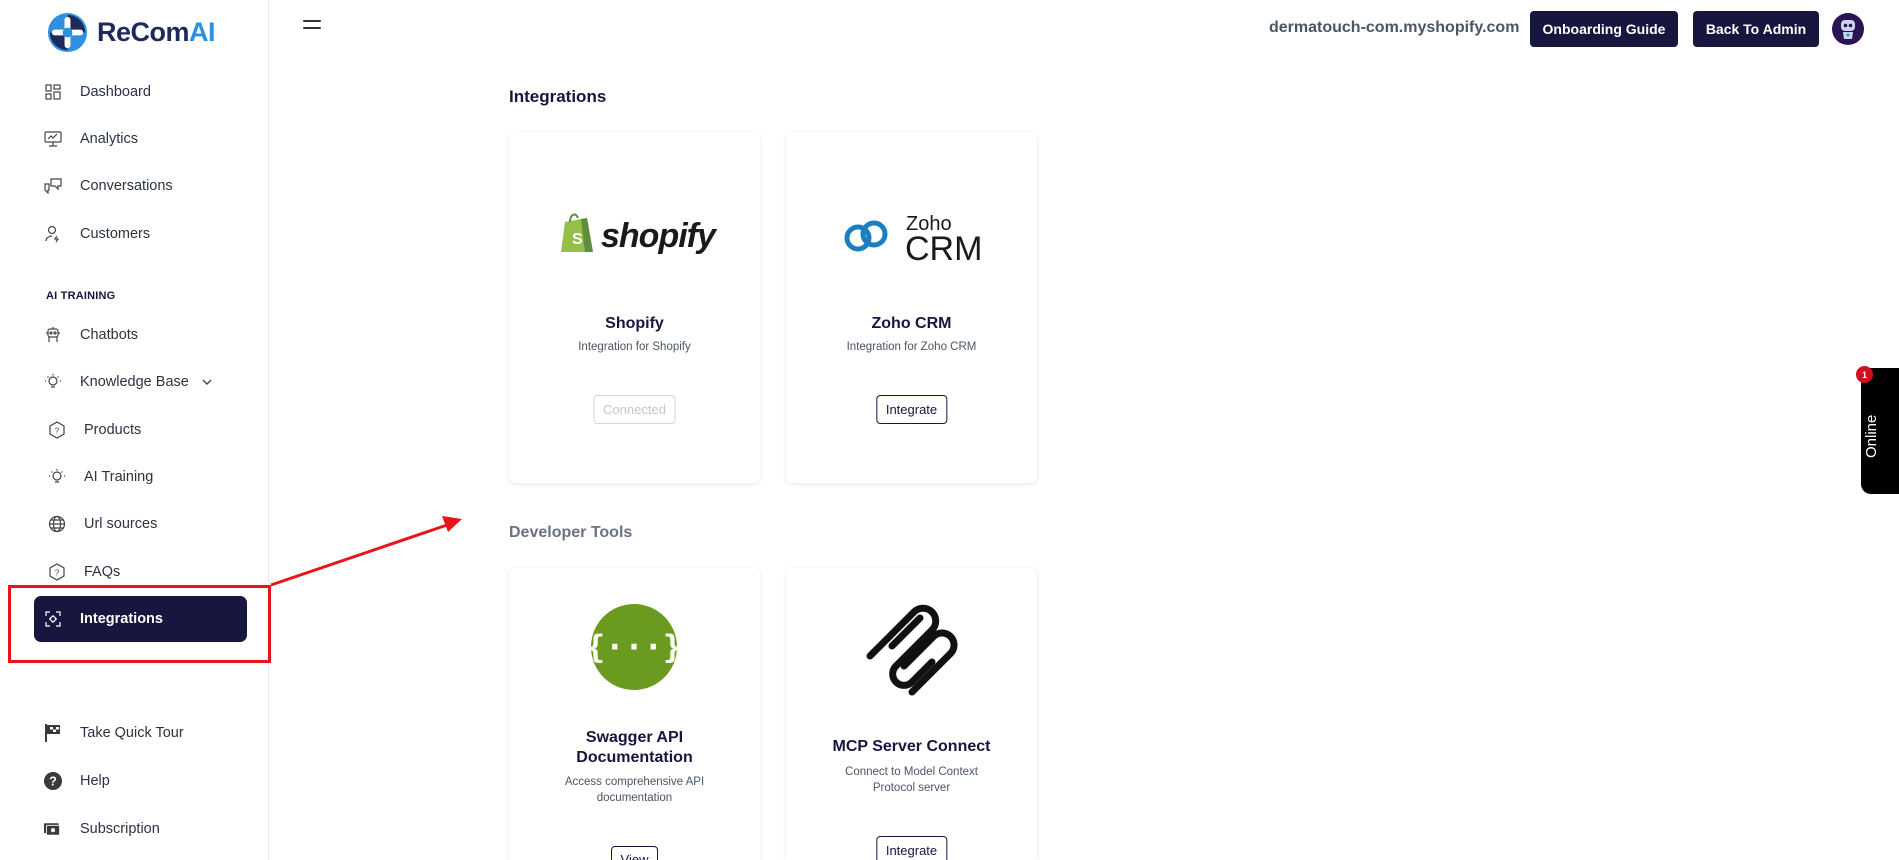 This screenshot has height=860, width=1899. I want to click on dashboard-icon, so click(53, 92).